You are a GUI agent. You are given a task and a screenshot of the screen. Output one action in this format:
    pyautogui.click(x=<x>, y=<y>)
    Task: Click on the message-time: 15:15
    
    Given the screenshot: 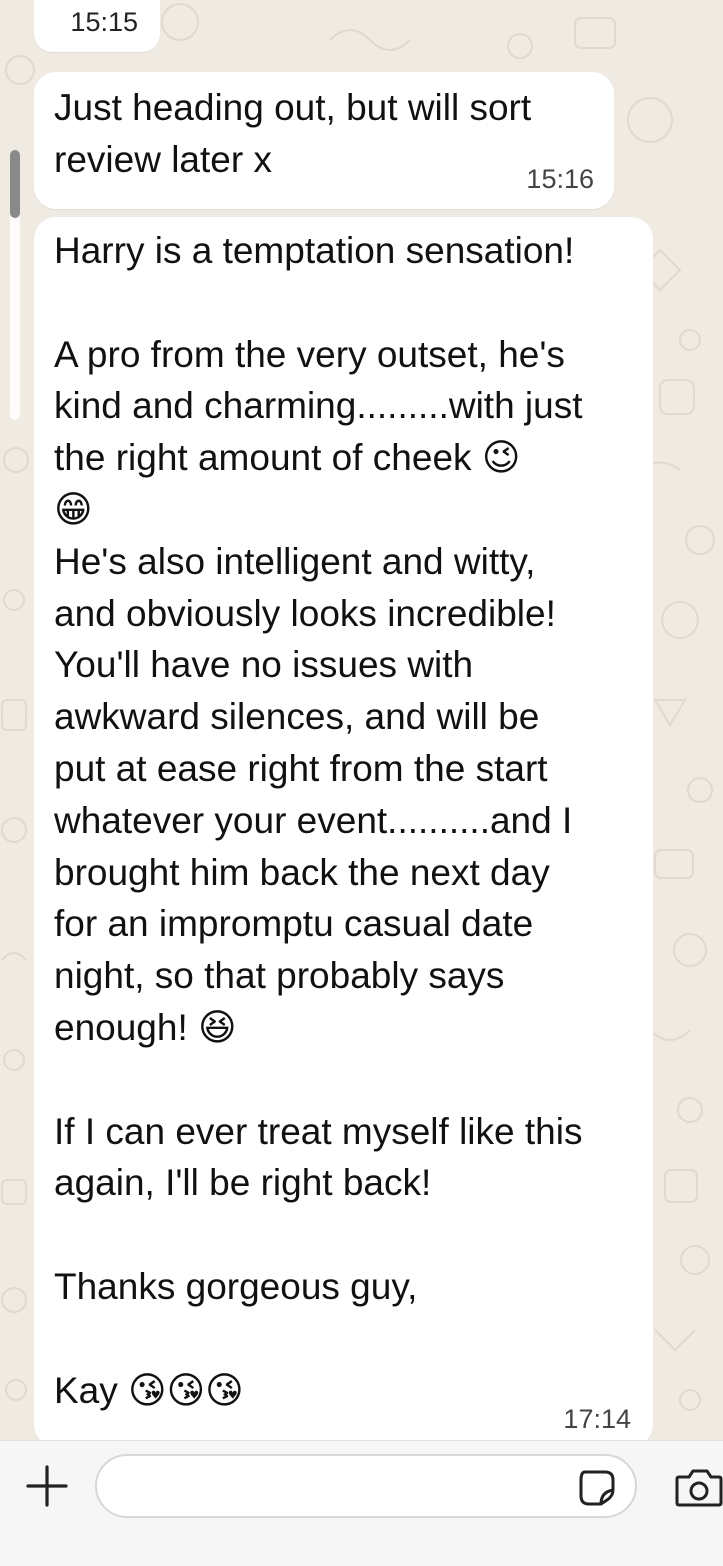 What is the action you would take?
    pyautogui.click(x=104, y=22)
    